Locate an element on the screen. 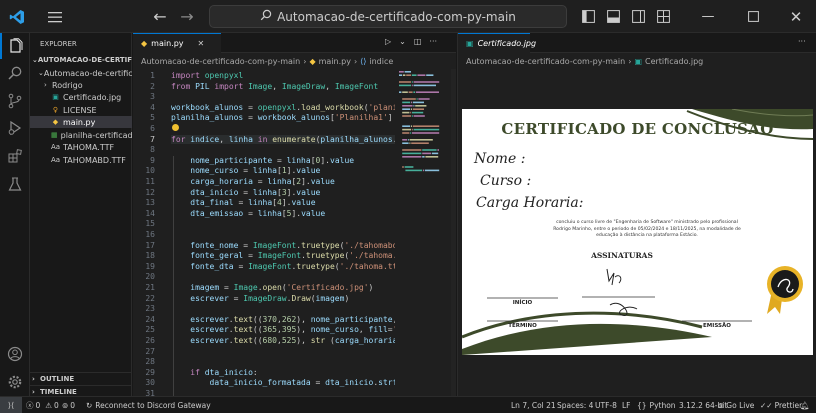 Image resolution: width=816 pixels, height=413 pixels. toggle-panel-icon is located at coordinates (613, 16).